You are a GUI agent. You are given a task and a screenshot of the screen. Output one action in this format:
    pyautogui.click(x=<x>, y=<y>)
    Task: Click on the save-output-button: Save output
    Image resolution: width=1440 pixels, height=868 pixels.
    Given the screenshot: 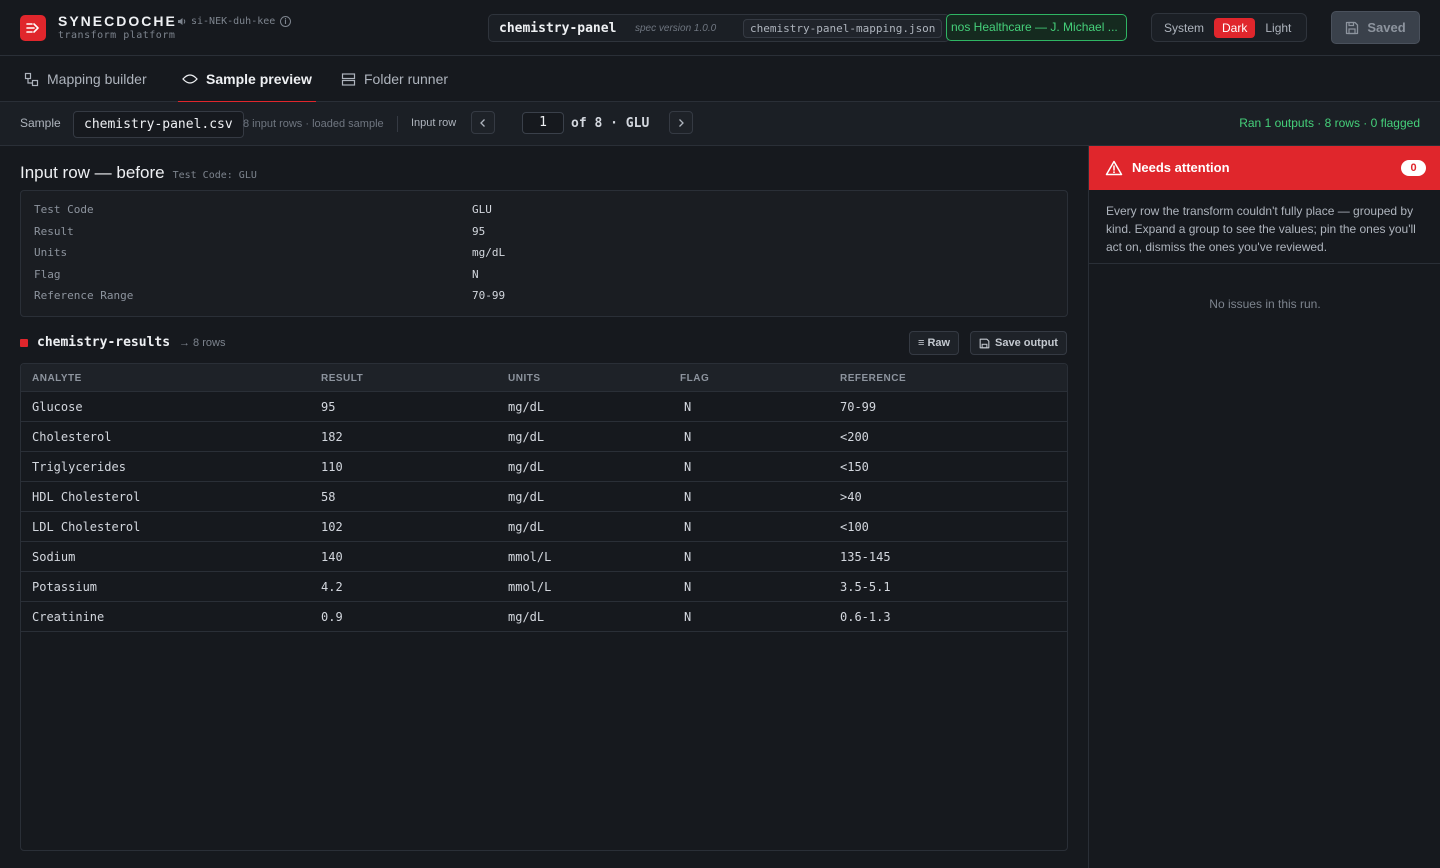 What is the action you would take?
    pyautogui.click(x=1018, y=343)
    